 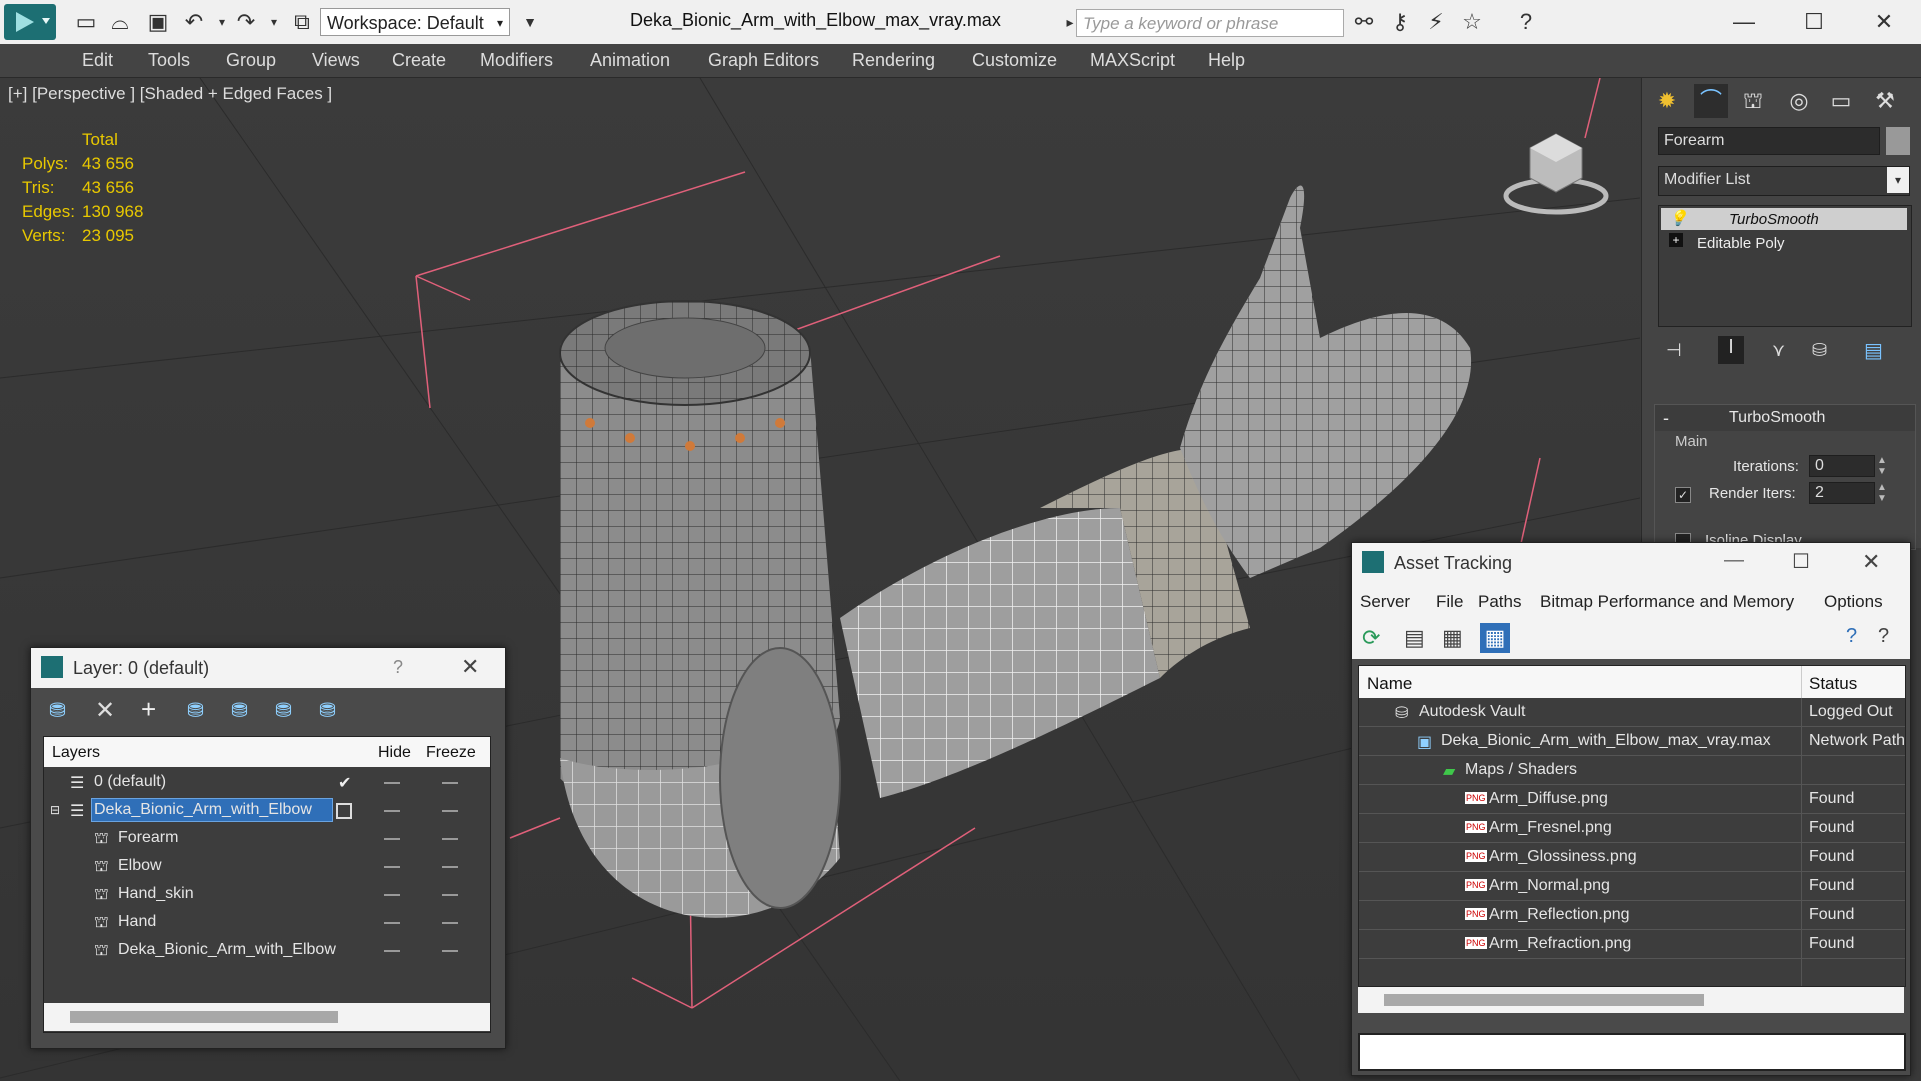 What do you see at coordinates (1400, 22) in the screenshot?
I see `key-icon: ⚷` at bounding box center [1400, 22].